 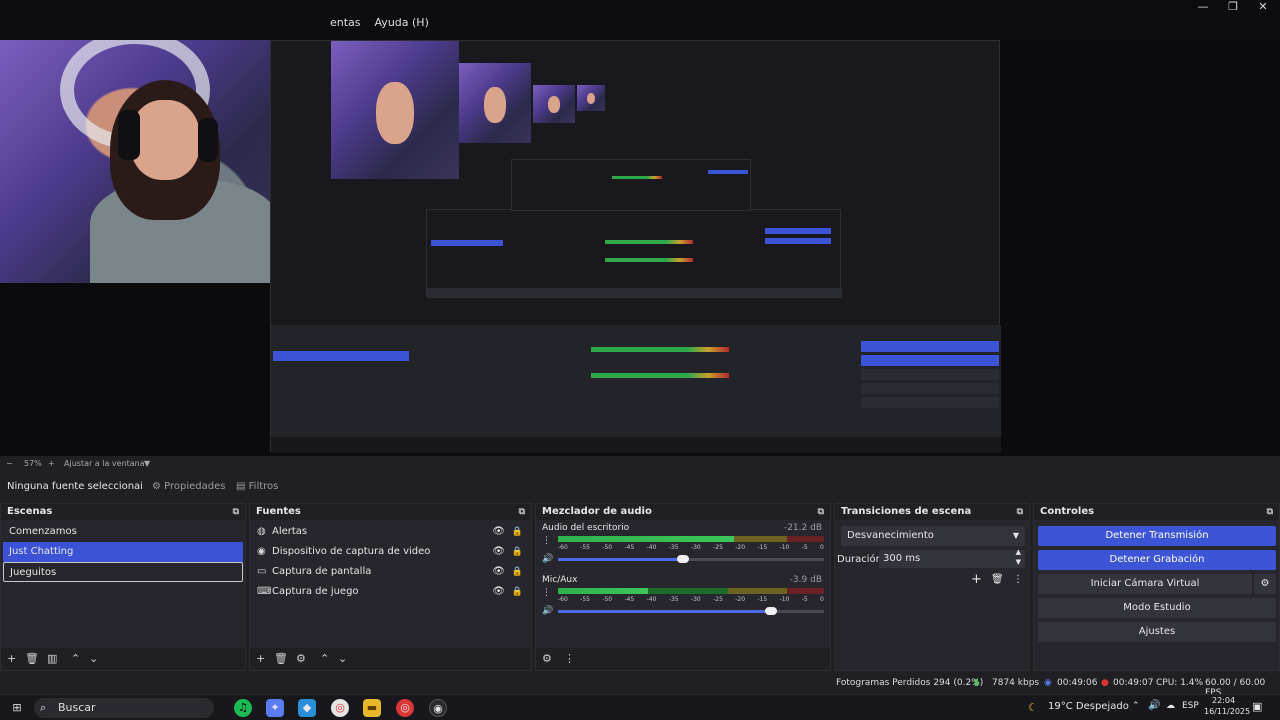 I want to click on menu-bar: entas Ayuda (H), so click(x=379, y=22).